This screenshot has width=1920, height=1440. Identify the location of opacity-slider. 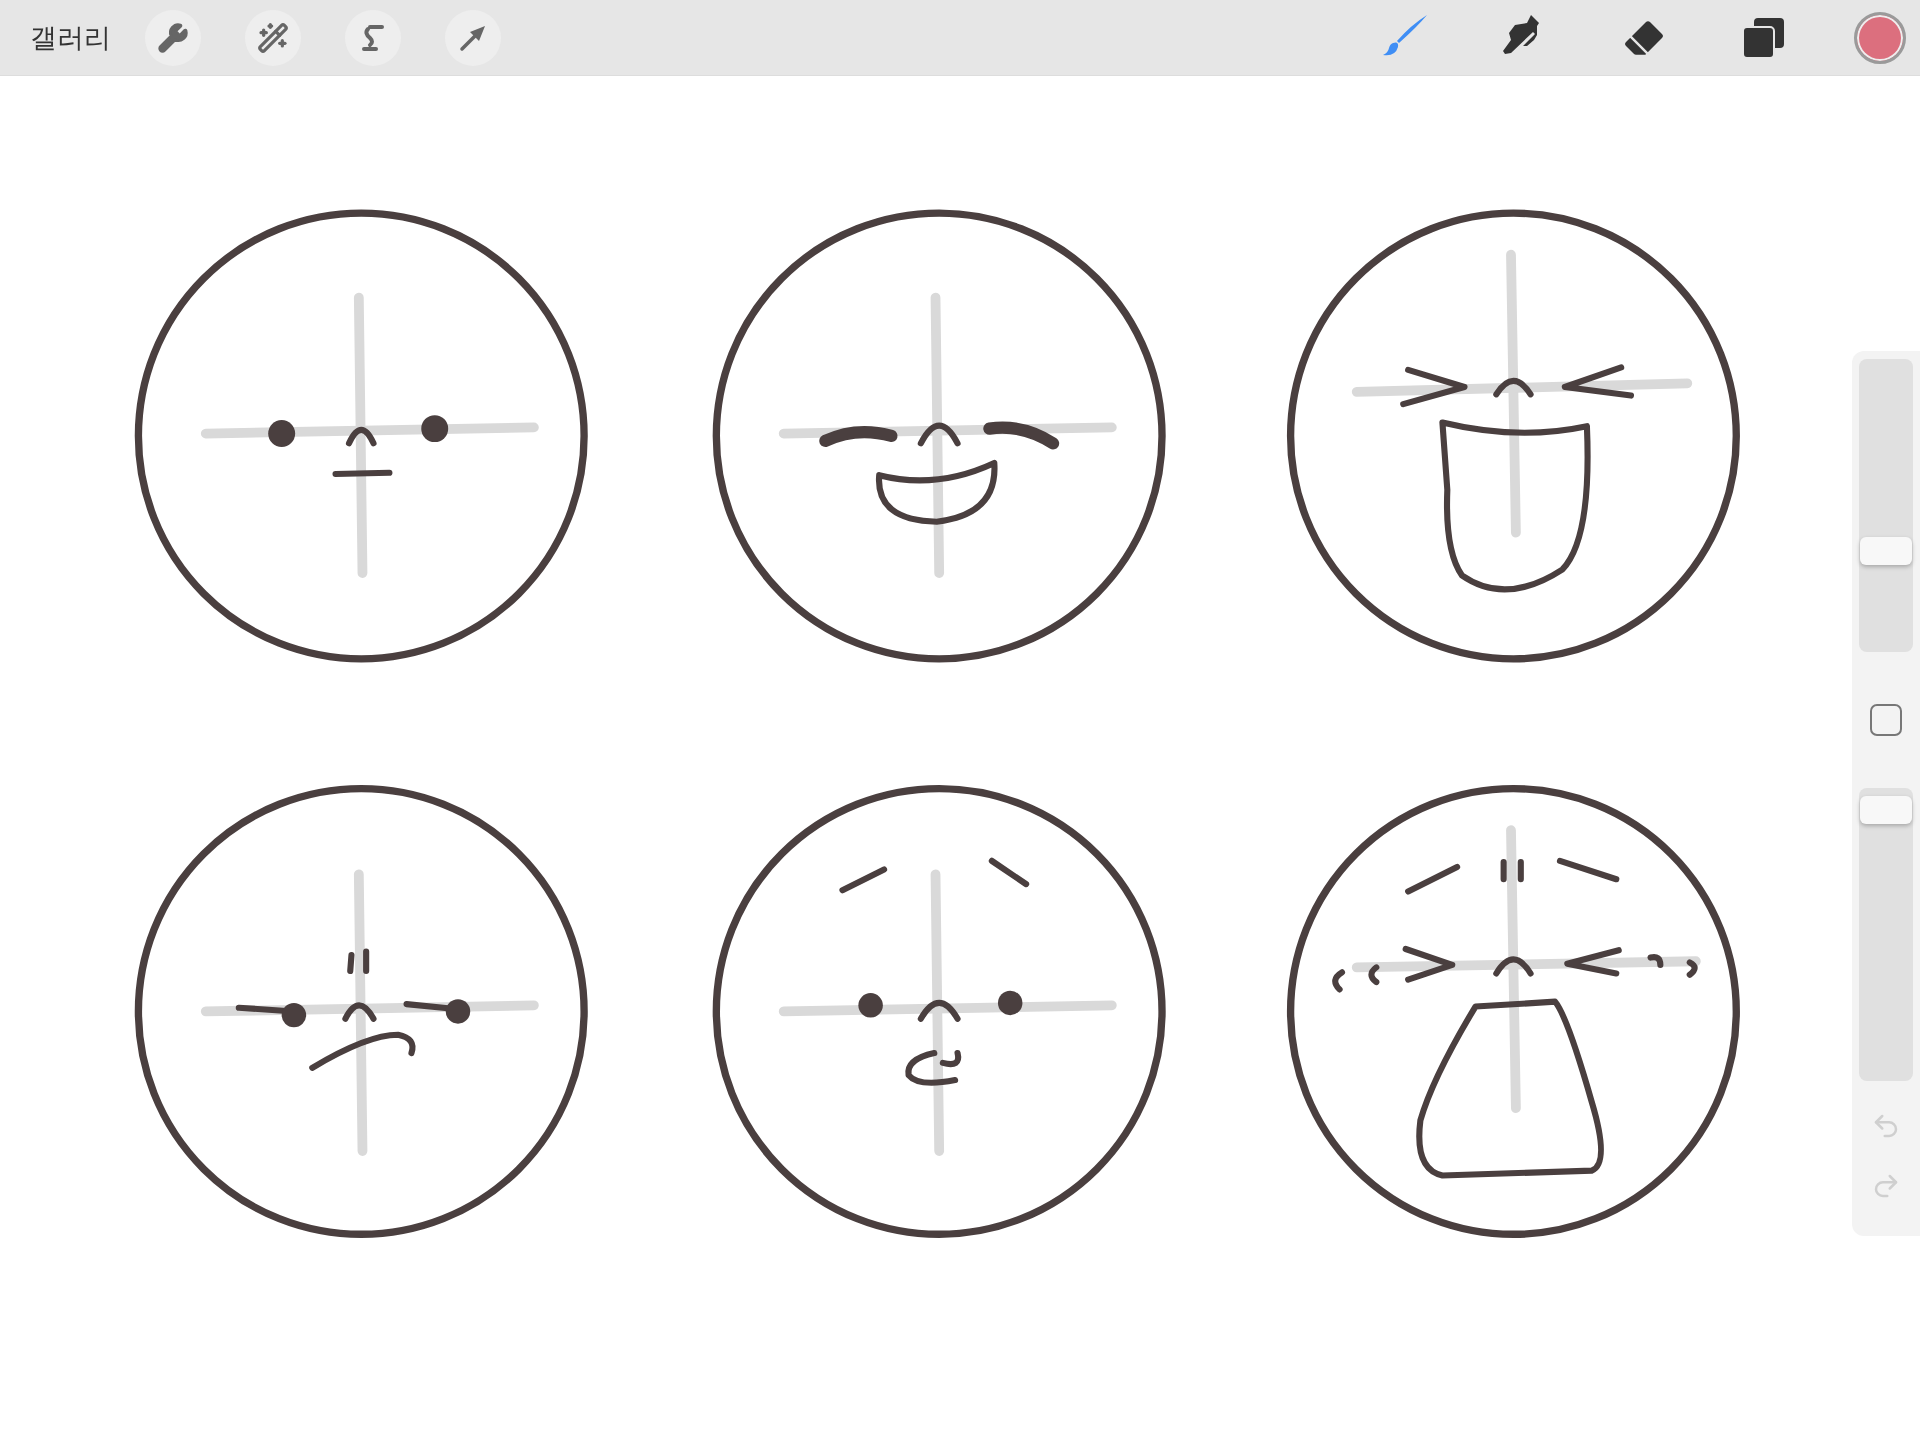
(1886, 934).